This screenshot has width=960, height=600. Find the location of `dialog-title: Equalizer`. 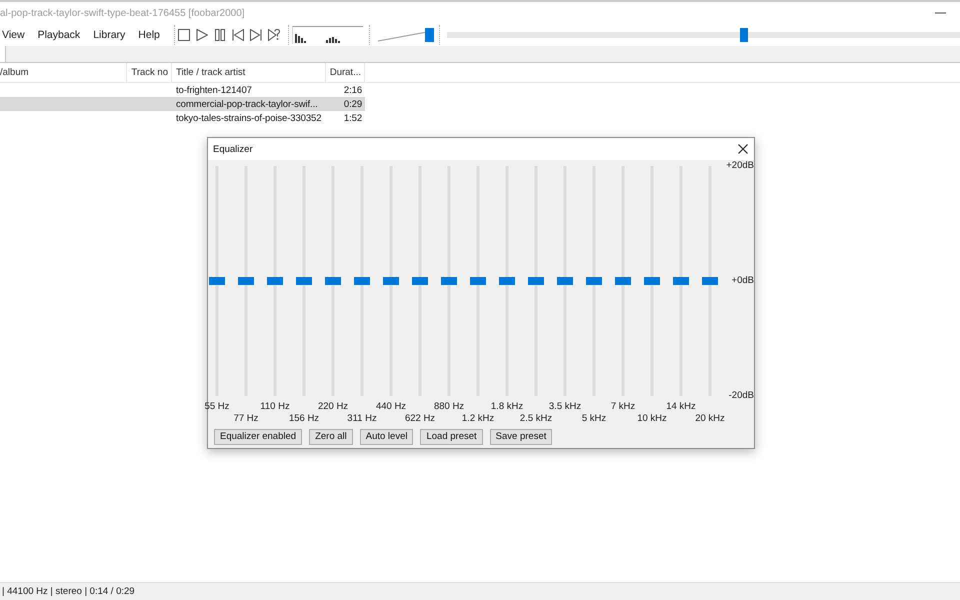

dialog-title: Equalizer is located at coordinates (233, 149).